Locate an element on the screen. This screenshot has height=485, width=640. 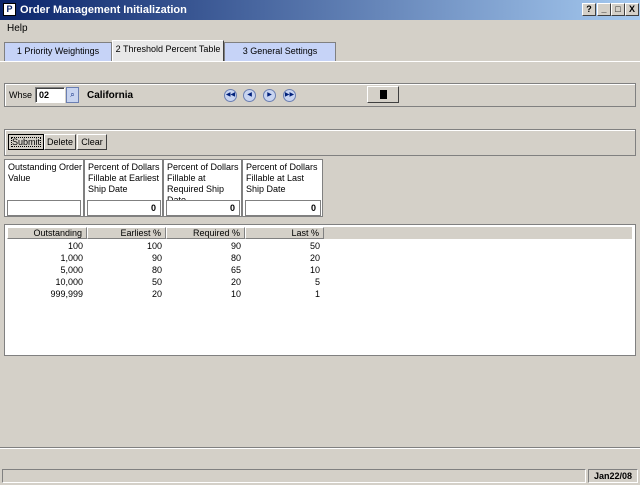
prev-record-icon: ◀ is located at coordinates (249, 95).